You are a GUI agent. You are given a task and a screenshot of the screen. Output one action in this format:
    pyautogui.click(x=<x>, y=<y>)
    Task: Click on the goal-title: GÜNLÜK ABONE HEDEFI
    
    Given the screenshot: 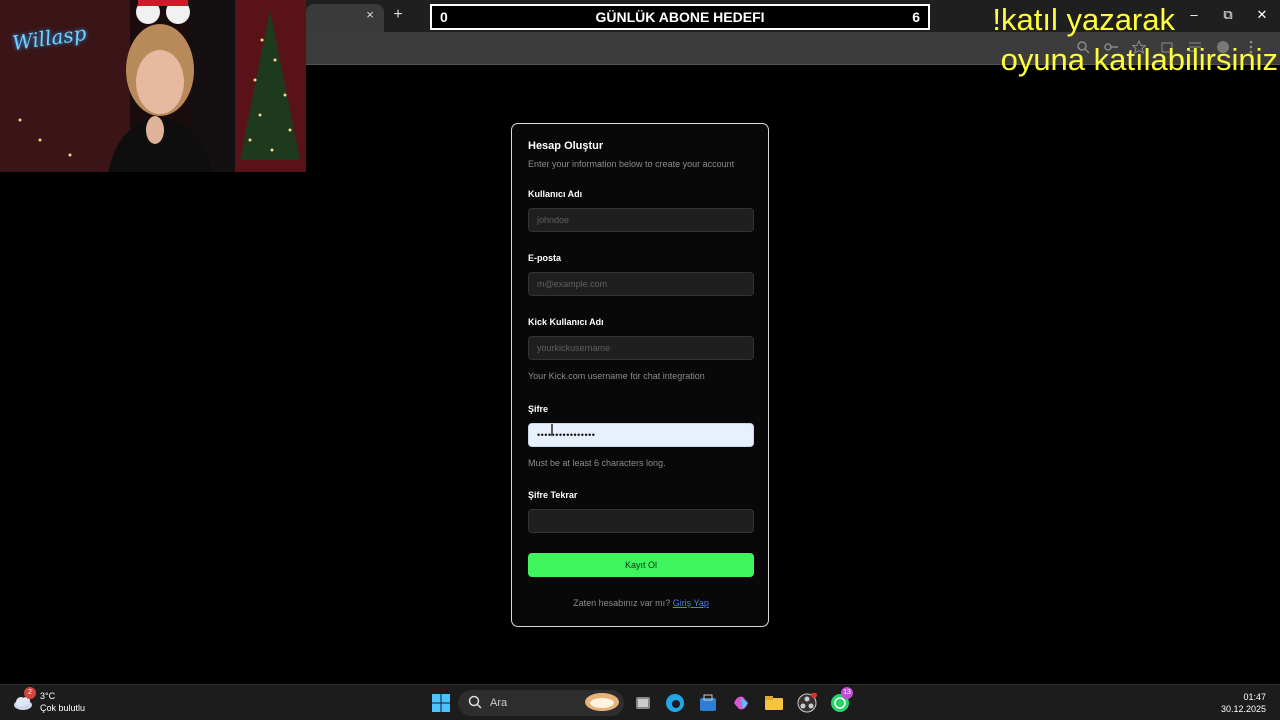 What is the action you would take?
    pyautogui.click(x=680, y=17)
    